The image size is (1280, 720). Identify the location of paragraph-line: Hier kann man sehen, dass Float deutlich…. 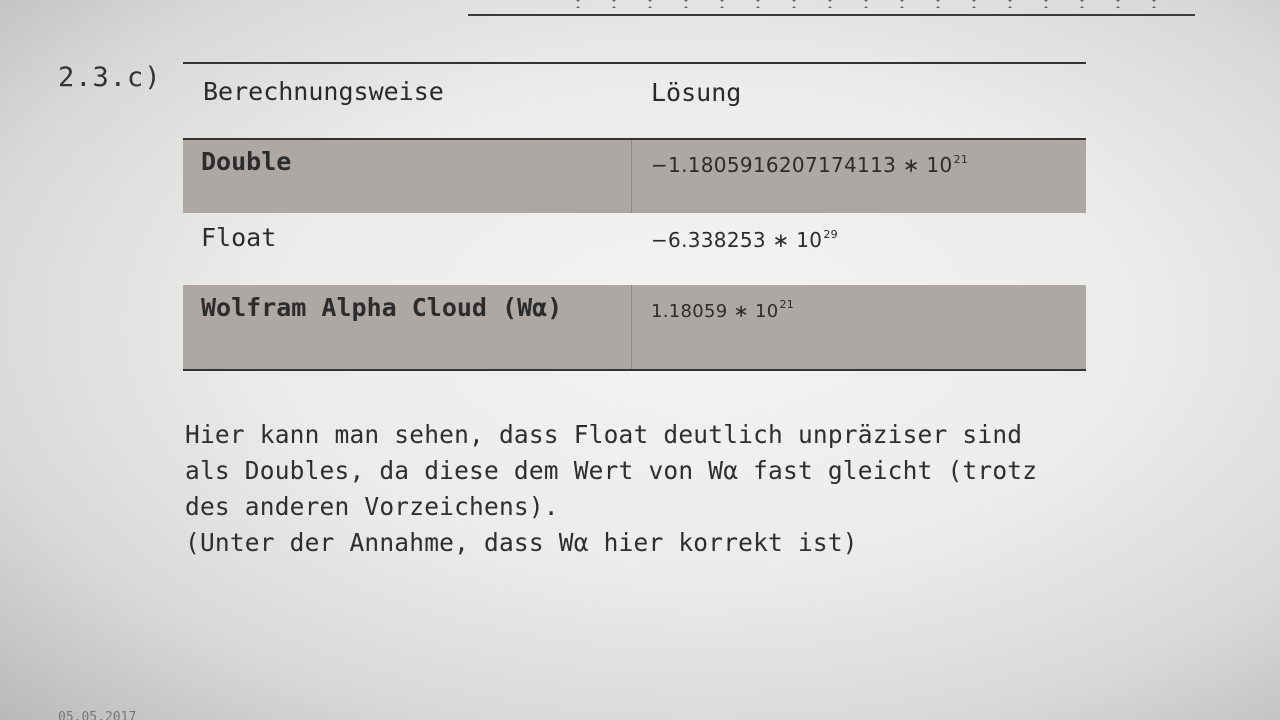
(604, 434).